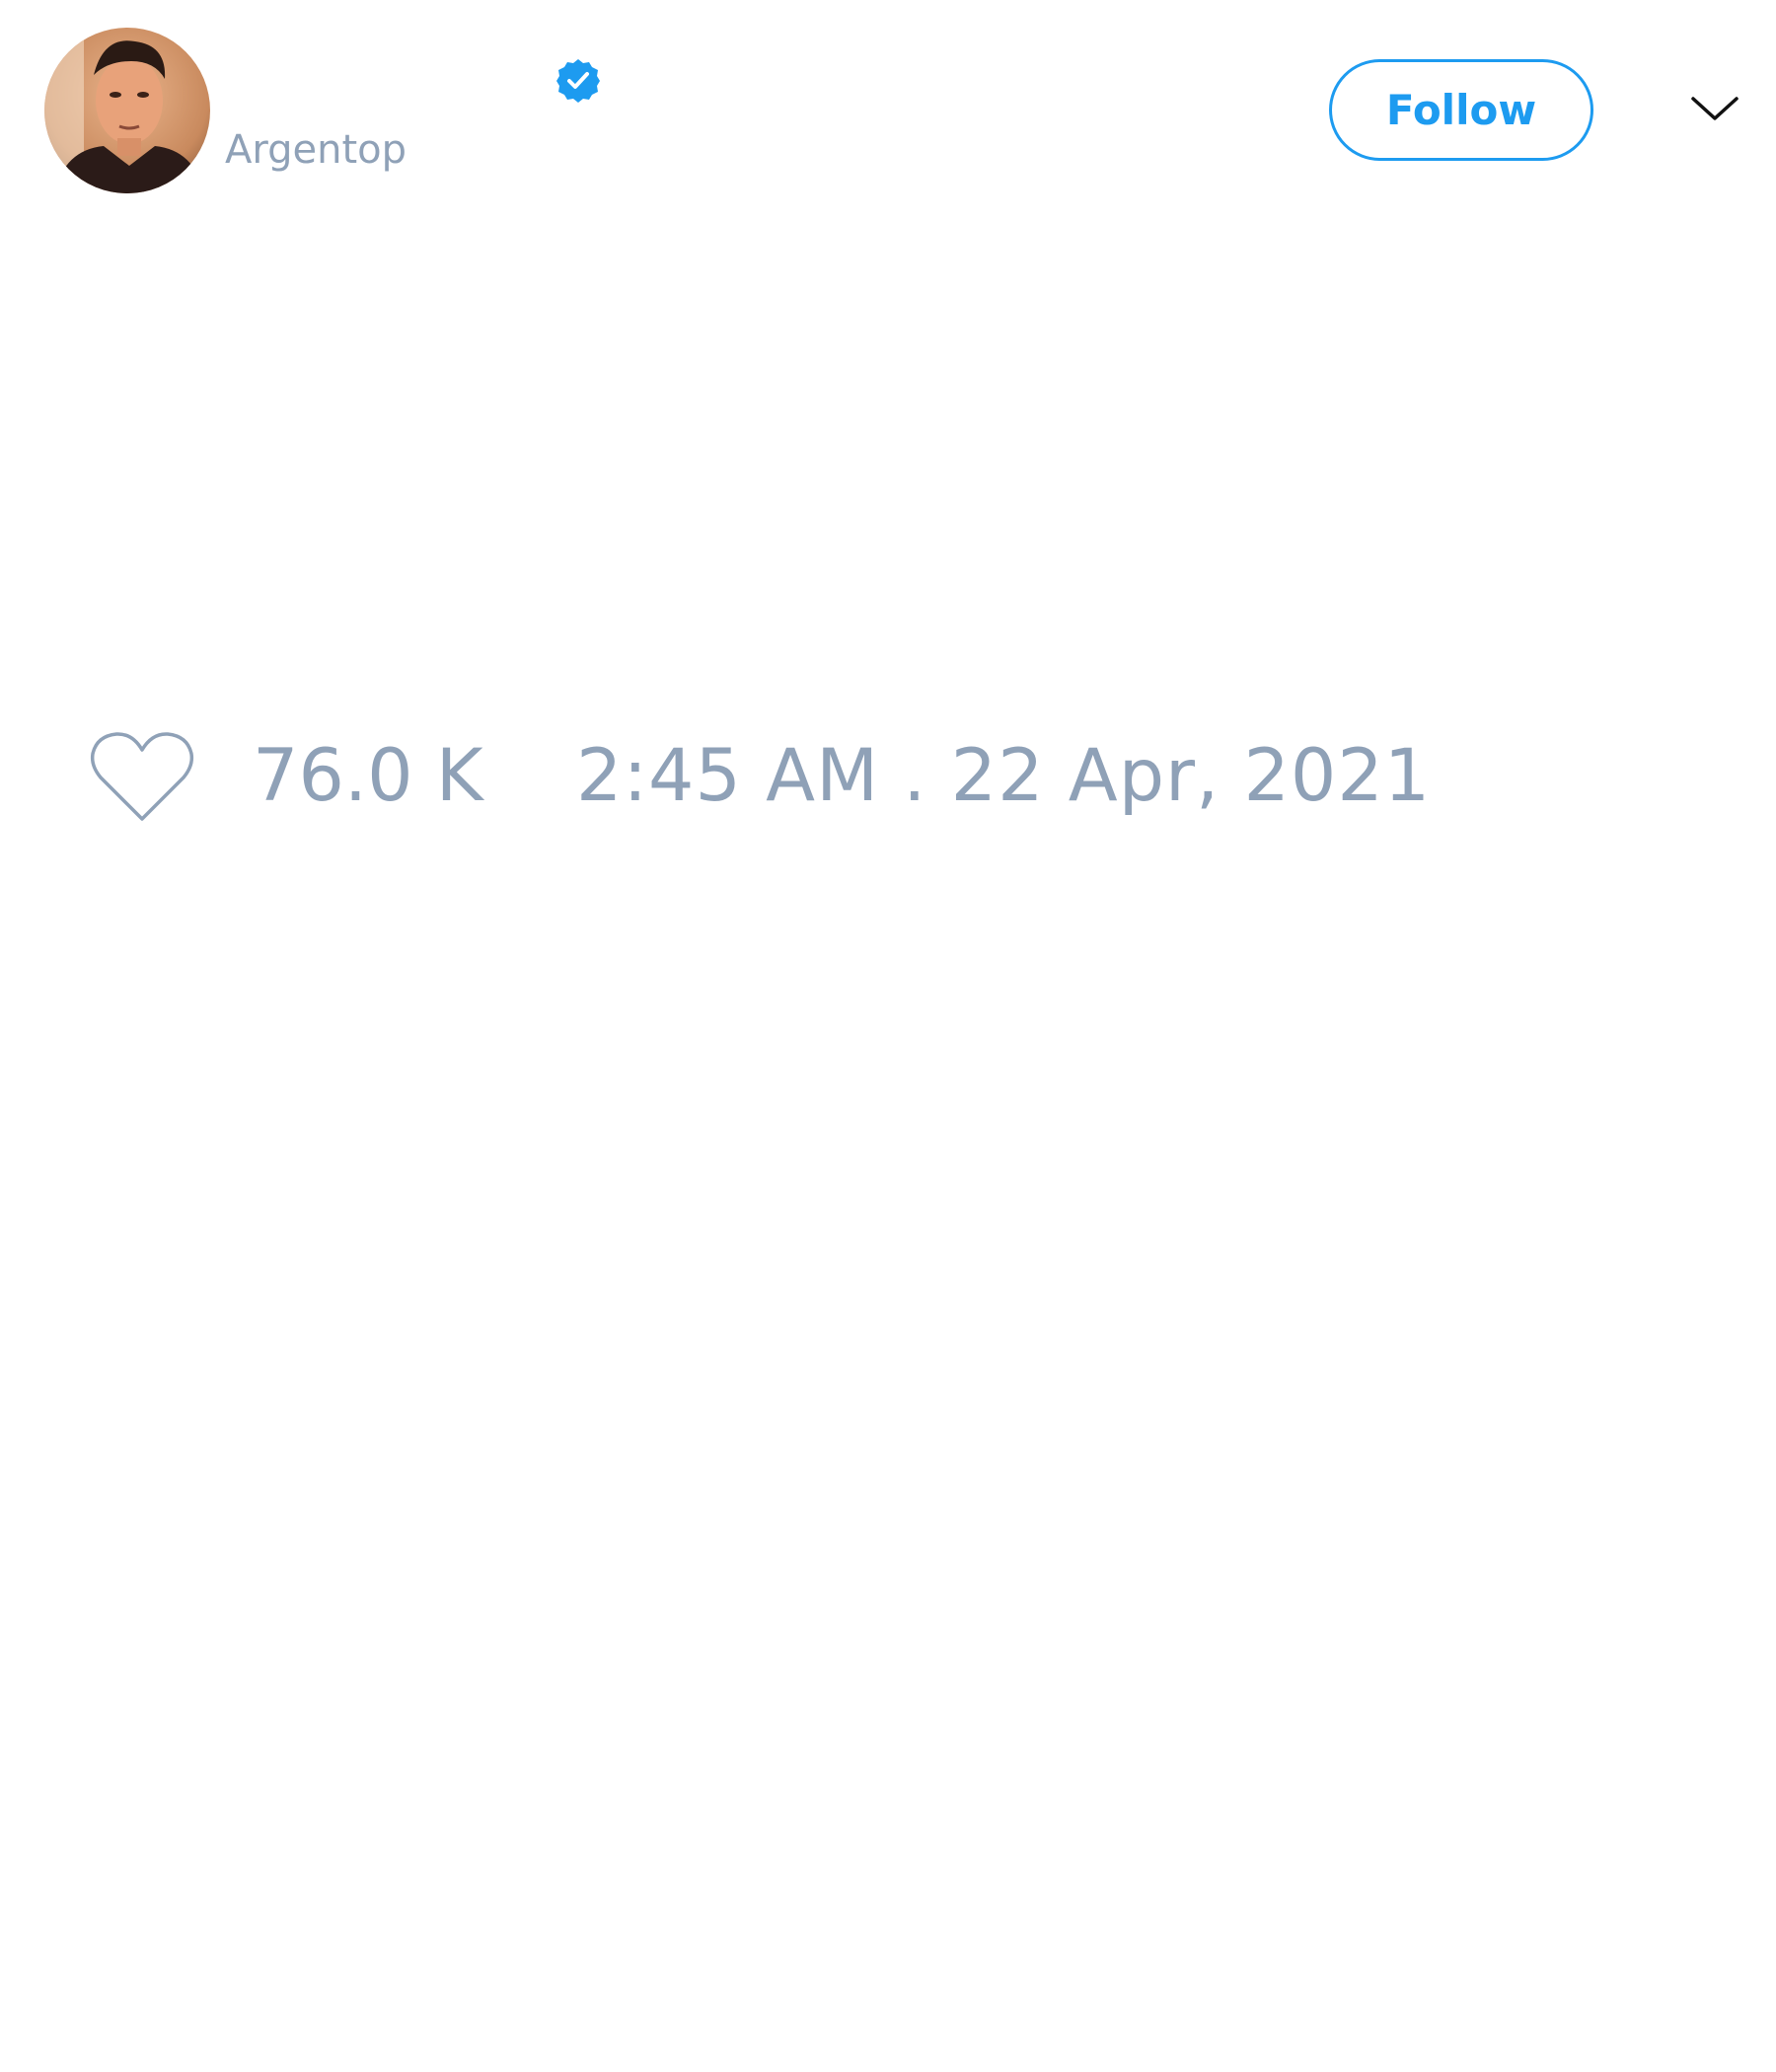 This screenshot has width=1776, height=2072. Describe the element at coordinates (142, 777) in the screenshot. I see `heart-icon` at that location.